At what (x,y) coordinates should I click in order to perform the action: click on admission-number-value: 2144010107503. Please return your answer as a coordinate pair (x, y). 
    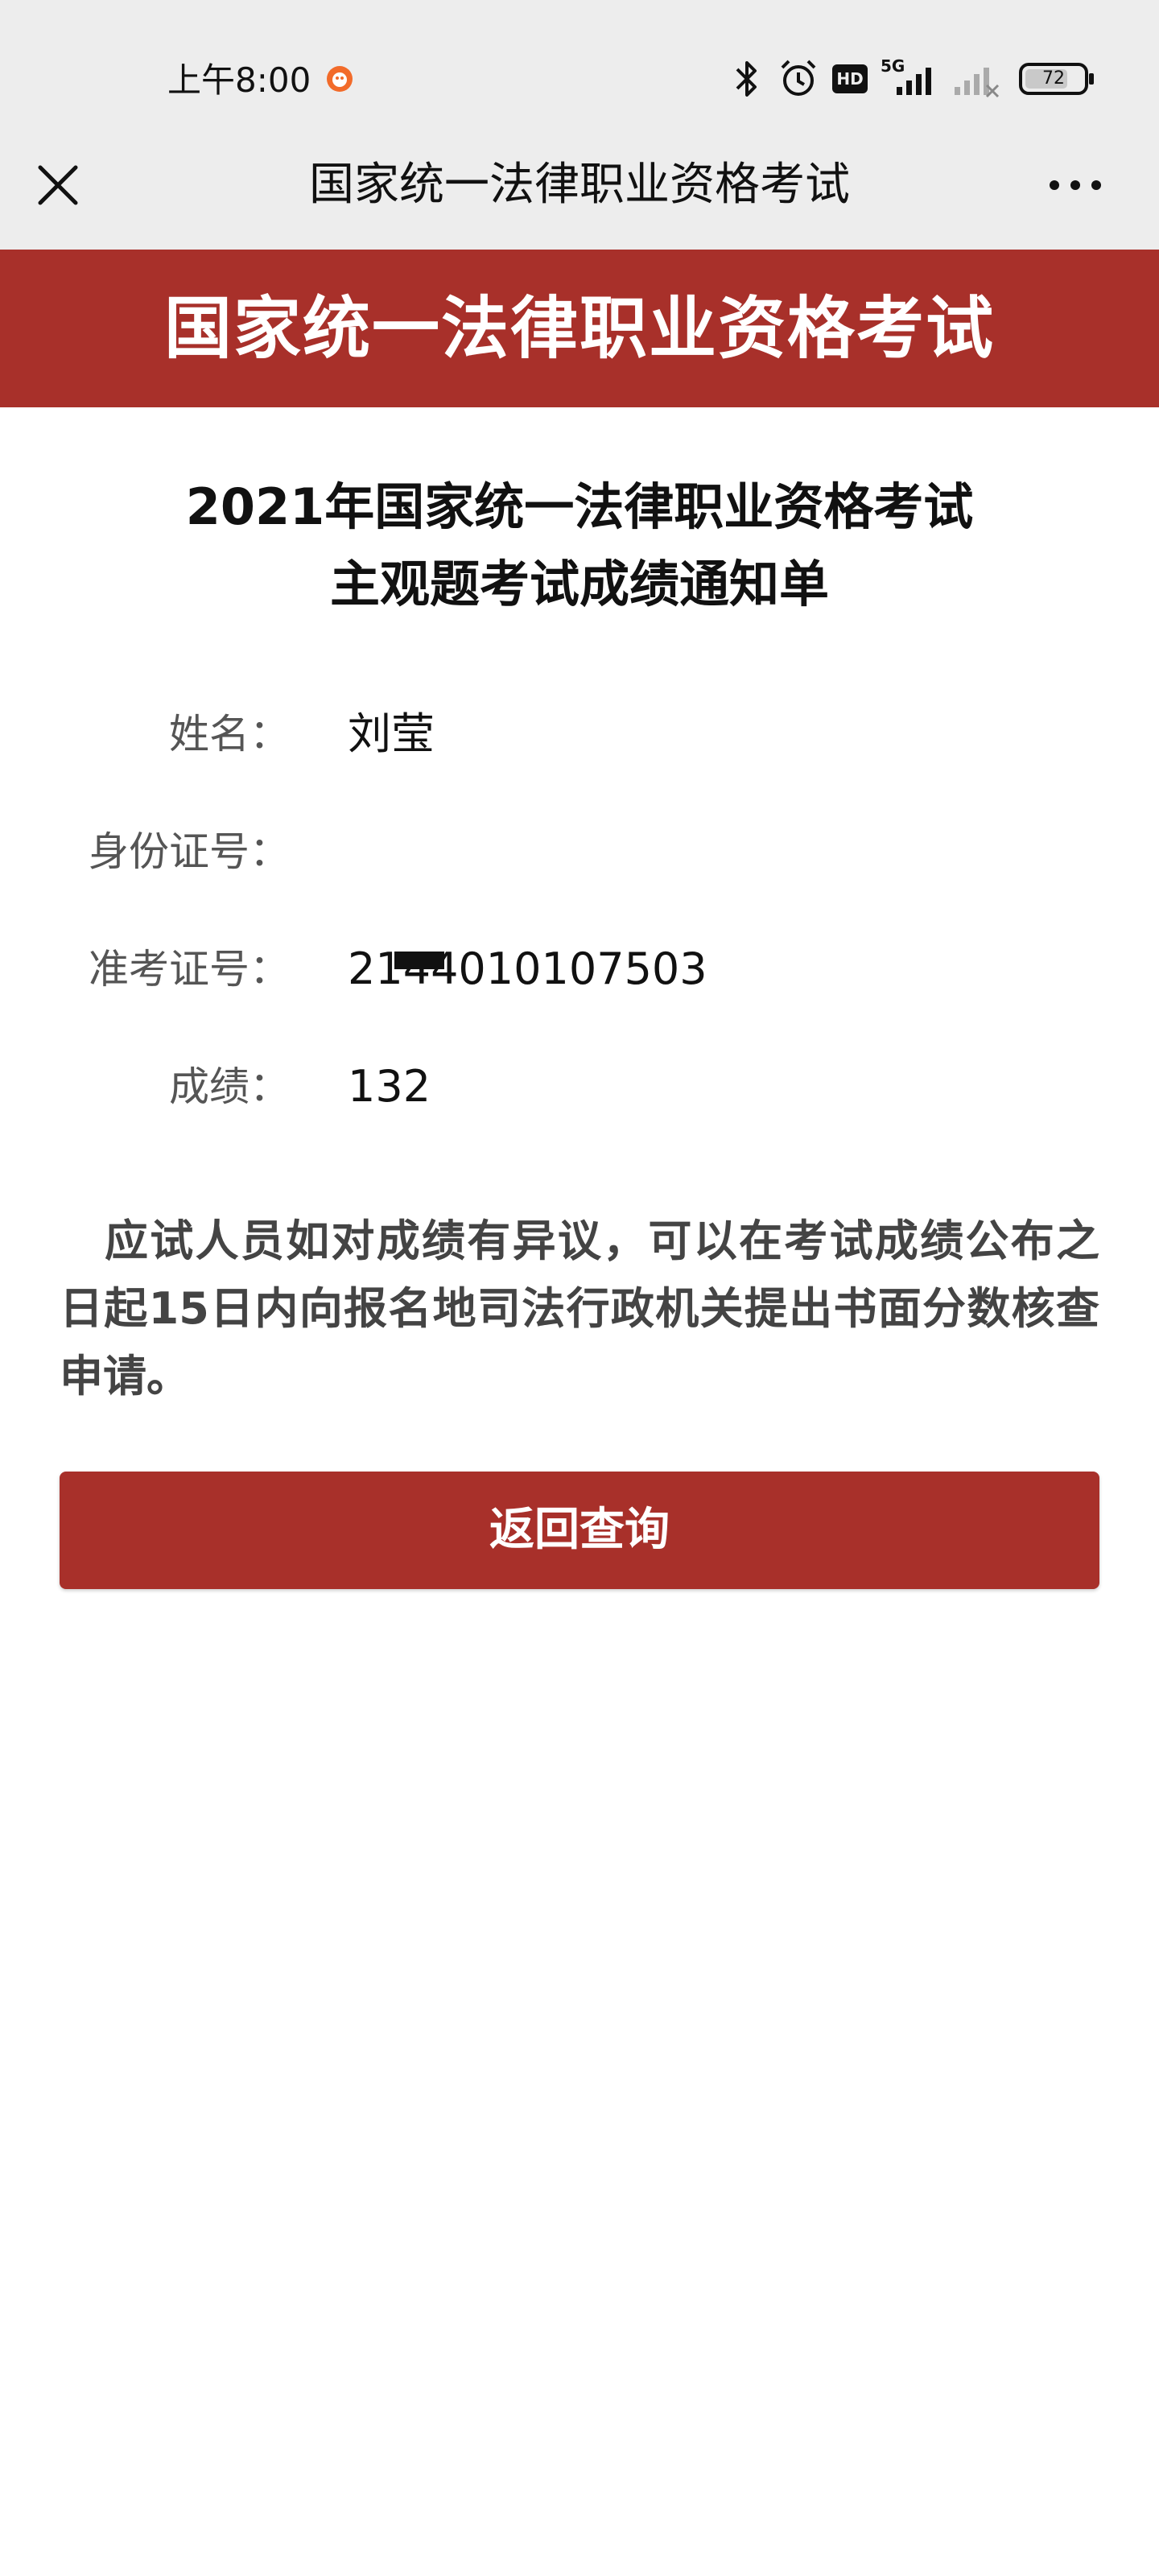
    Looking at the image, I should click on (527, 968).